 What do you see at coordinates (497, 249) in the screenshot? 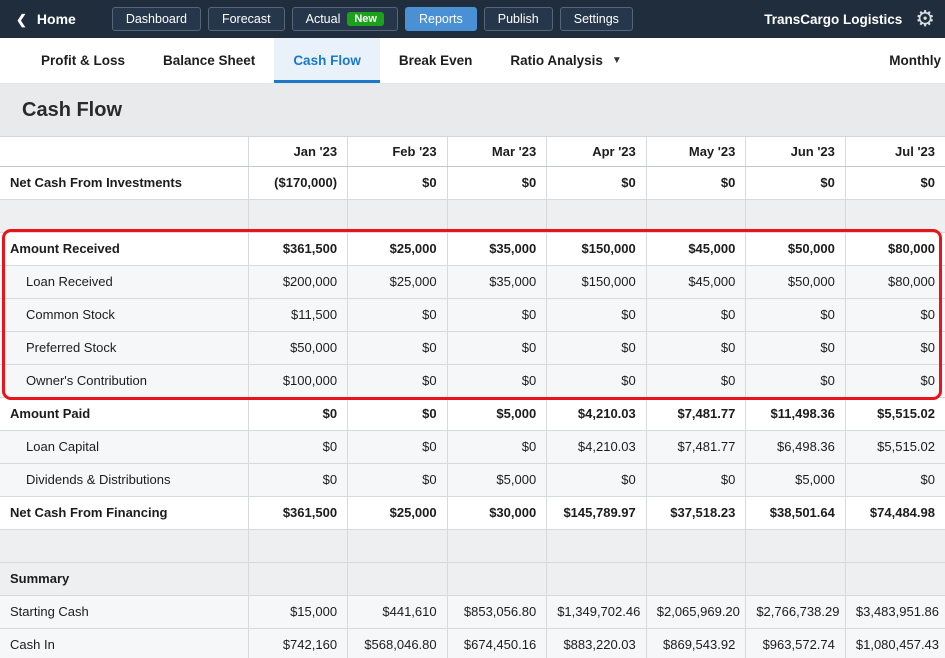
I see `cell: $35,000` at bounding box center [497, 249].